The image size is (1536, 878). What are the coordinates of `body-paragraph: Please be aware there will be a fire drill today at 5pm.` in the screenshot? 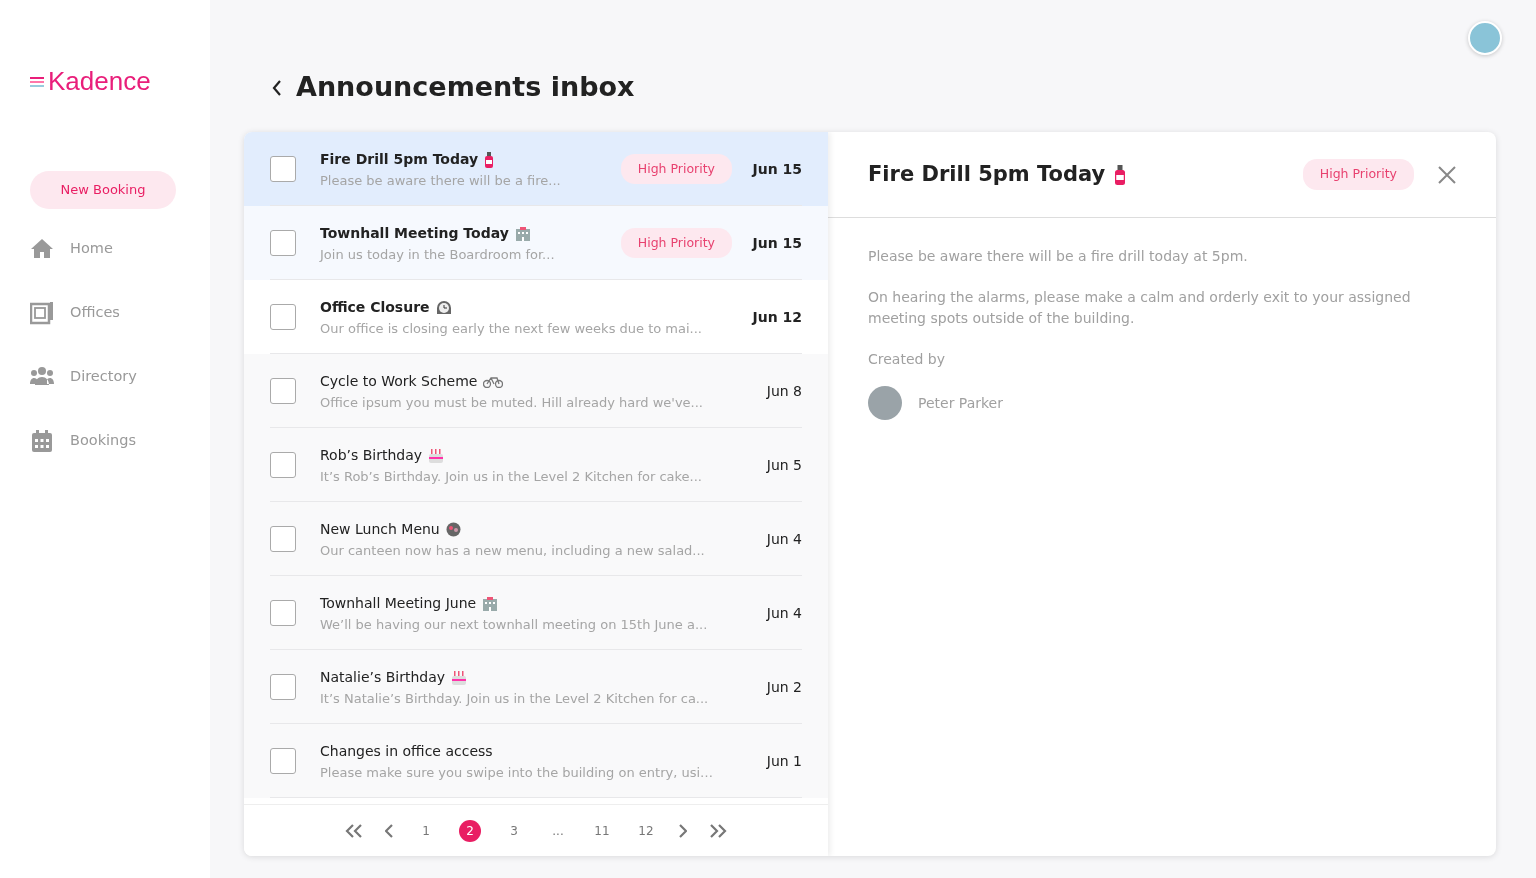 It's located at (1058, 256).